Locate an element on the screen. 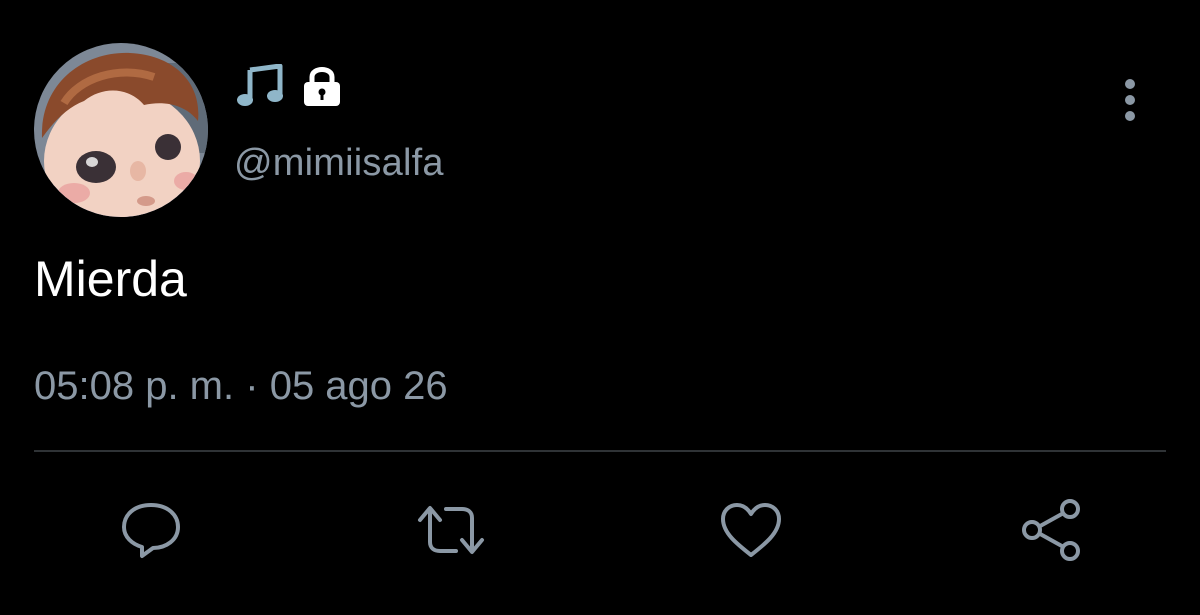  reply-button is located at coordinates (151, 532).